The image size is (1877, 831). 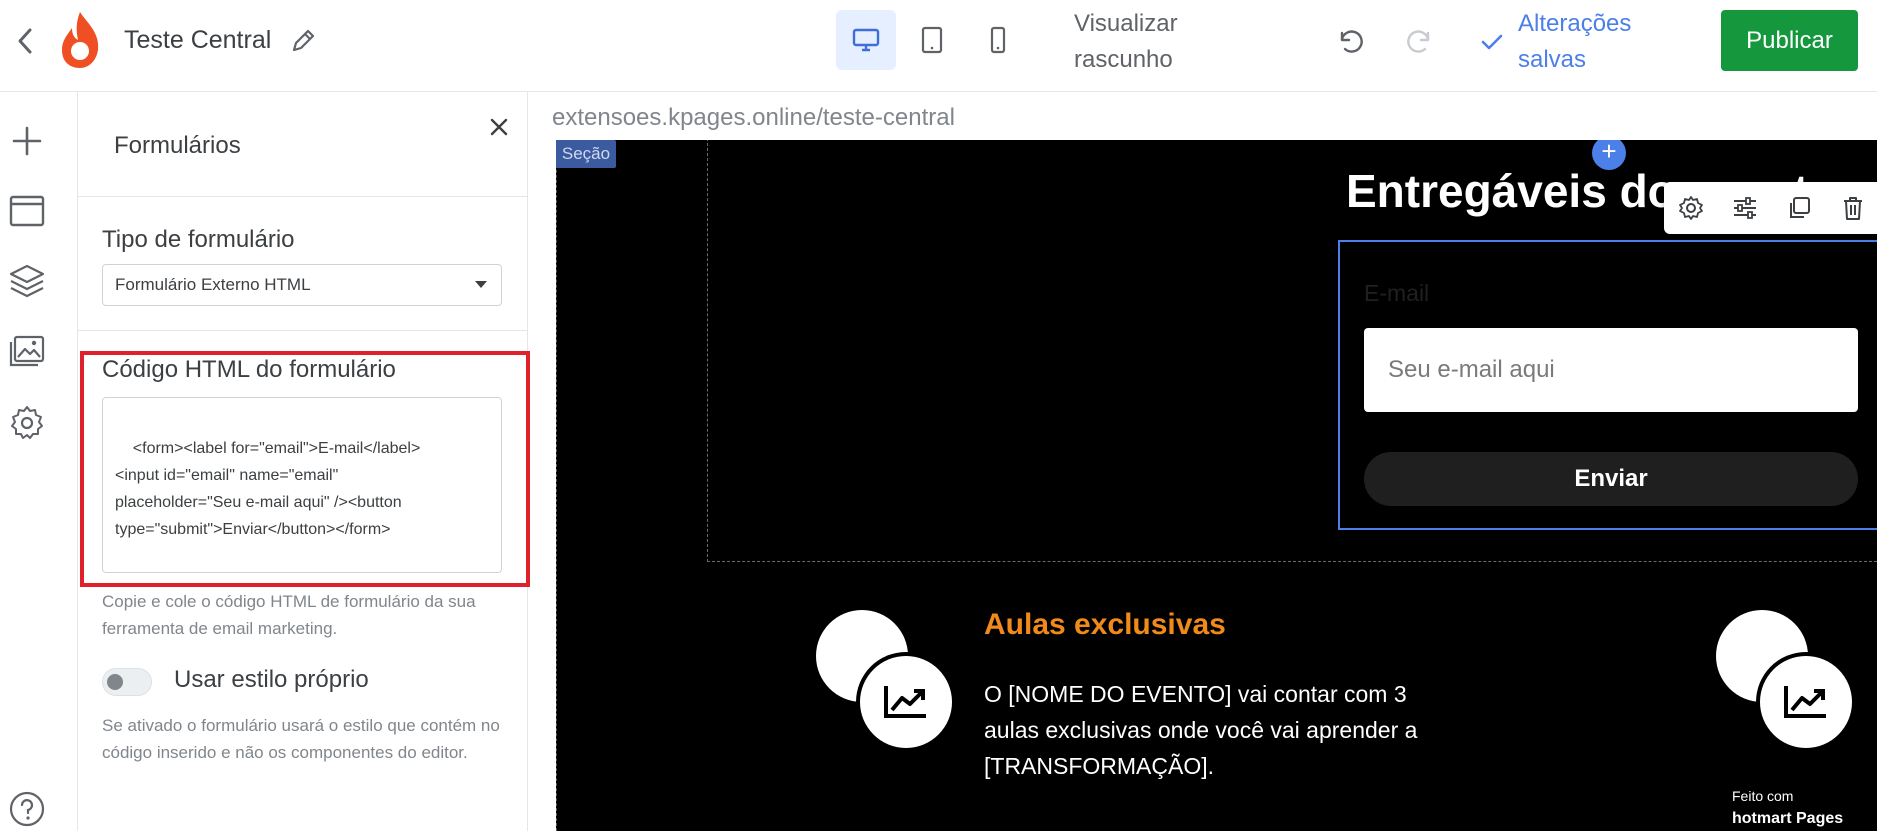 I want to click on section-tag: Seção, so click(x=586, y=154).